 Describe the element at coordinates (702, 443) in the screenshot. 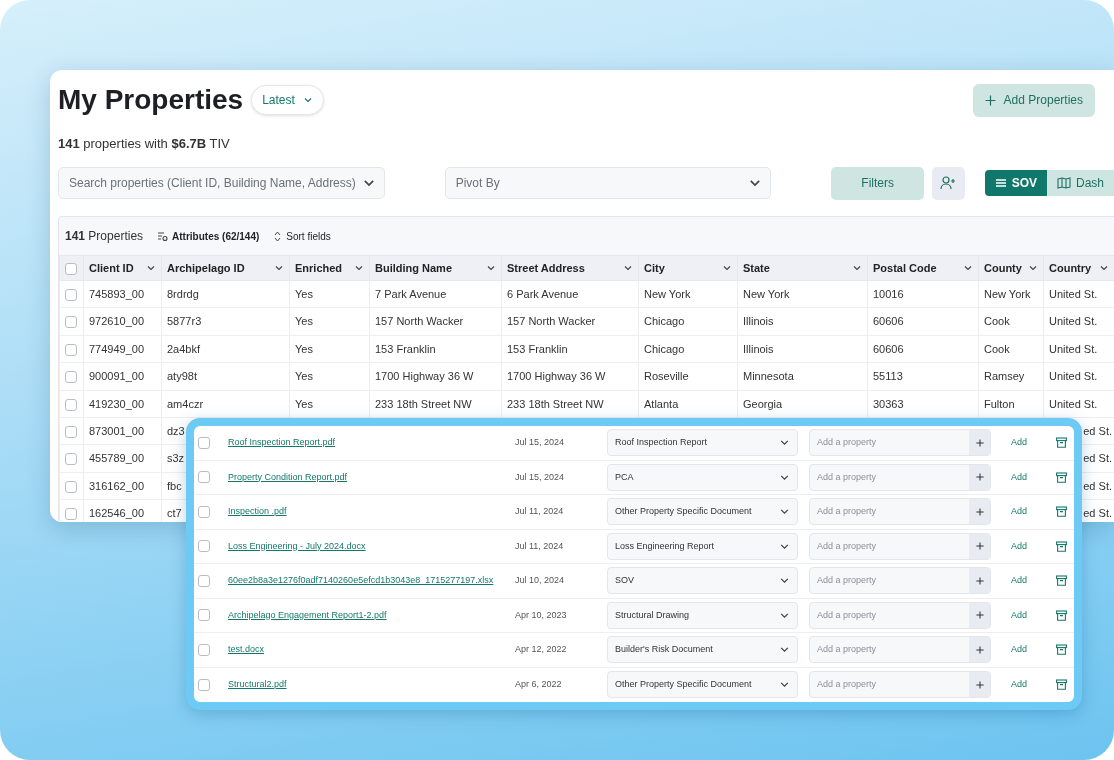

I see `document-type-dropdown: Roof Inspection Report` at that location.